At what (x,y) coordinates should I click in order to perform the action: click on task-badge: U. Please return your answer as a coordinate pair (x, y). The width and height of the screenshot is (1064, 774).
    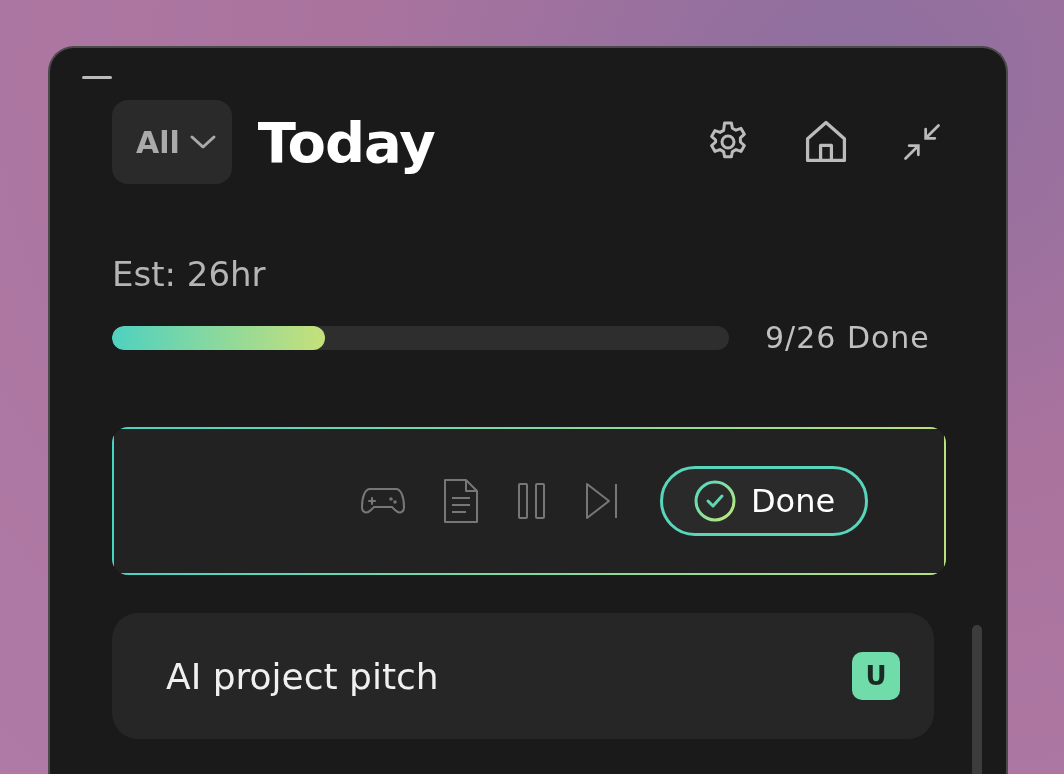
    Looking at the image, I should click on (876, 676).